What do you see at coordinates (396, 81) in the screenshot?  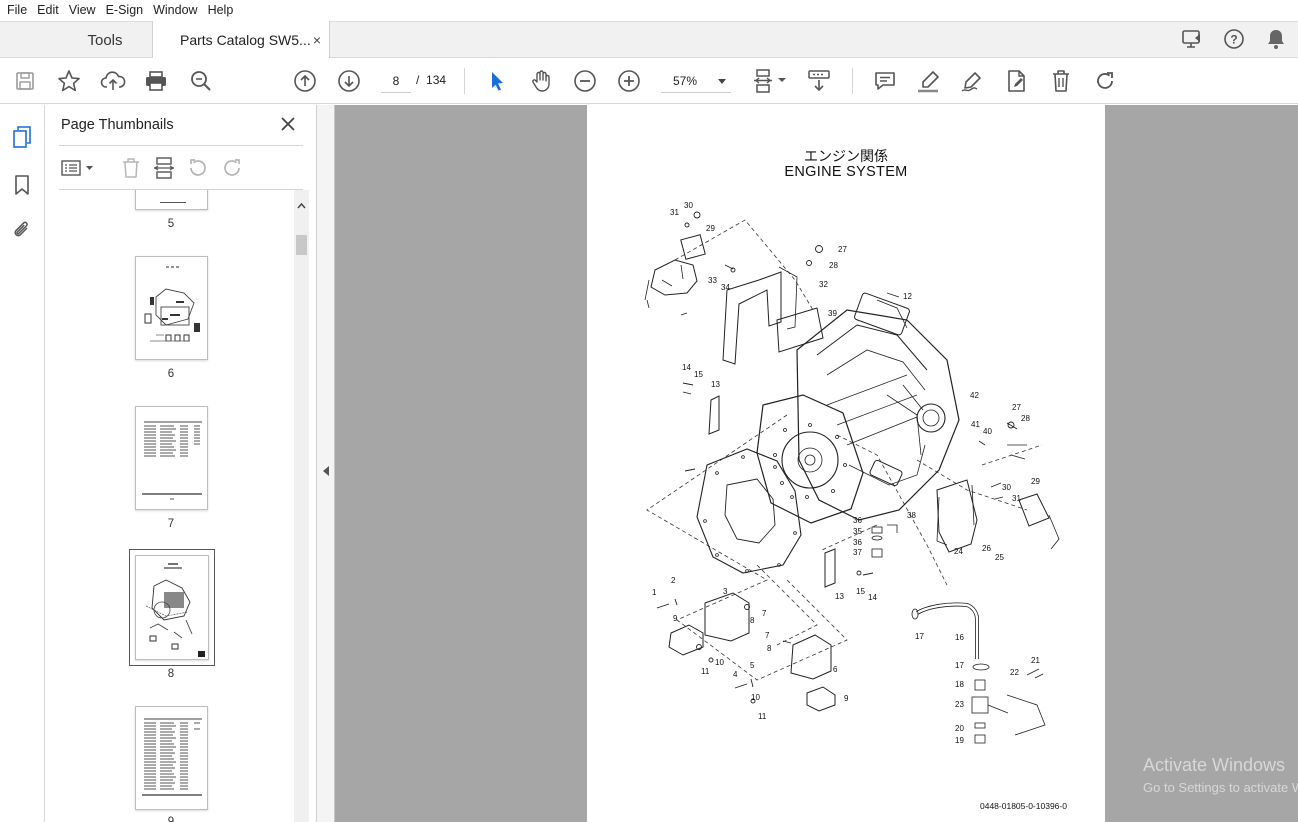 I see `page-number-input` at bounding box center [396, 81].